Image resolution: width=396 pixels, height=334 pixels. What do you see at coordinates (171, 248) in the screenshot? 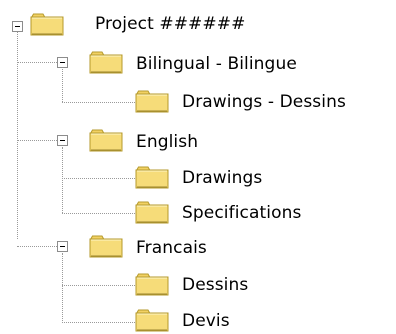
I see `tree-node-label: Francais` at bounding box center [171, 248].